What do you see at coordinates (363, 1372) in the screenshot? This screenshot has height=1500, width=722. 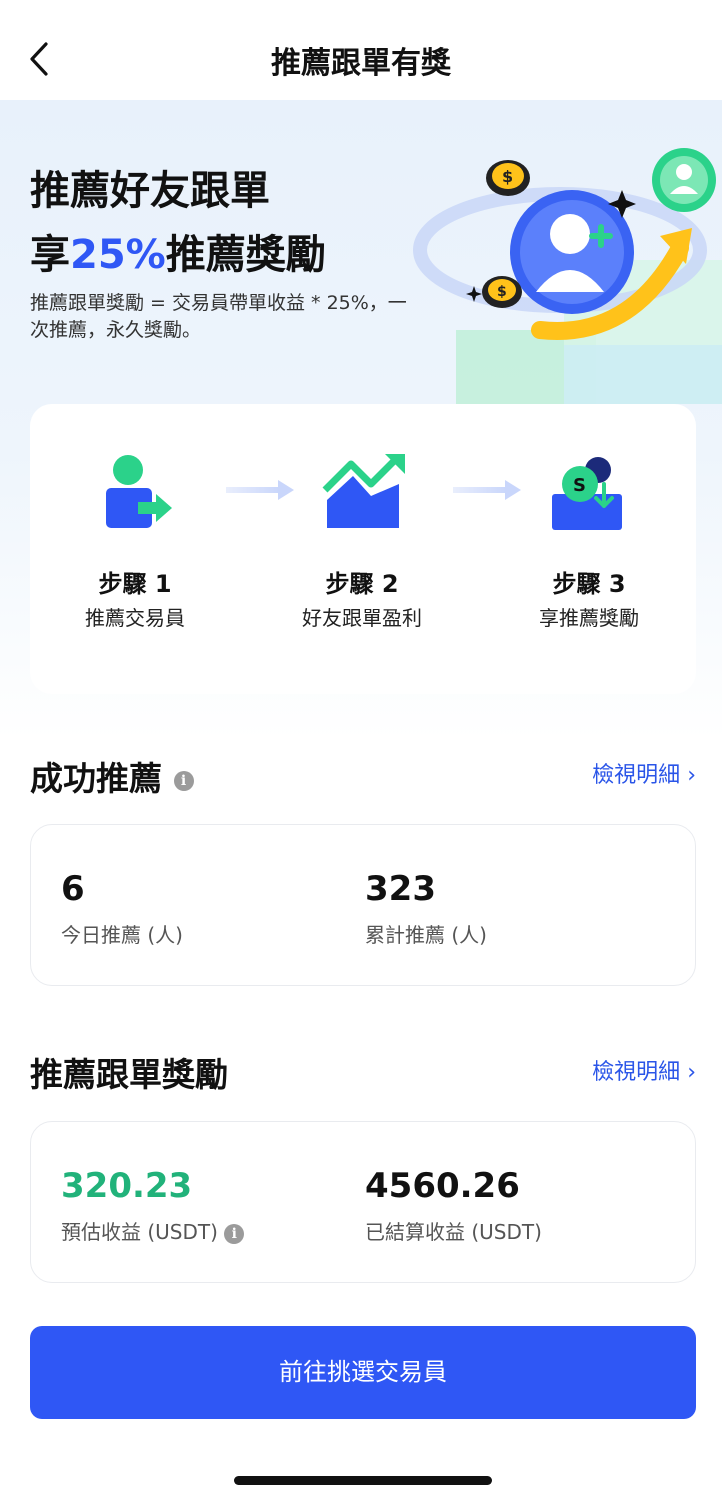 I see `select-trader-button: 前往挑選交易員` at bounding box center [363, 1372].